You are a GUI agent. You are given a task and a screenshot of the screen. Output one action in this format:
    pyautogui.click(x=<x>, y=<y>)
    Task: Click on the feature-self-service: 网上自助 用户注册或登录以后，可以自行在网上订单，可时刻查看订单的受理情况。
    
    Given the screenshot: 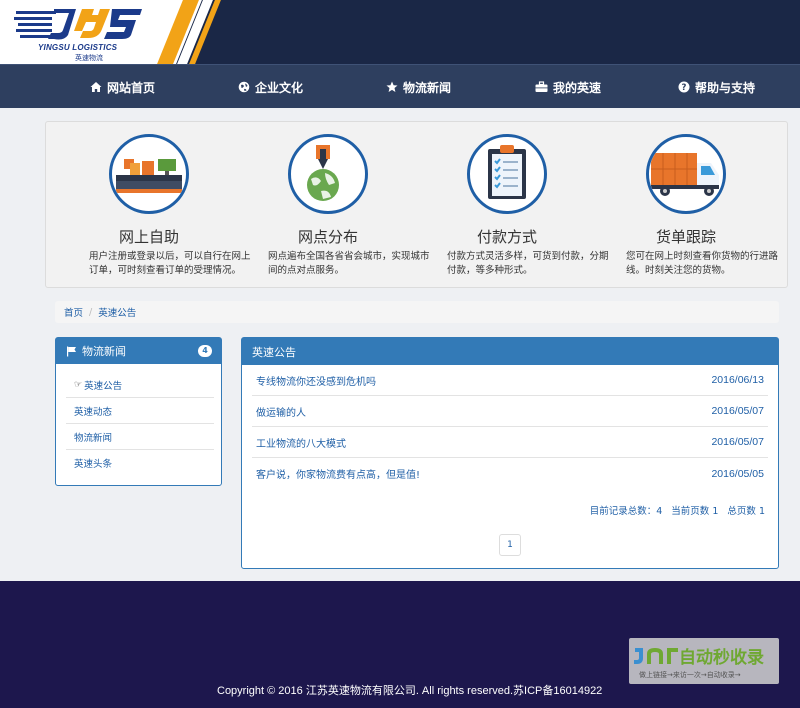 What is the action you would take?
    pyautogui.click(x=160, y=205)
    